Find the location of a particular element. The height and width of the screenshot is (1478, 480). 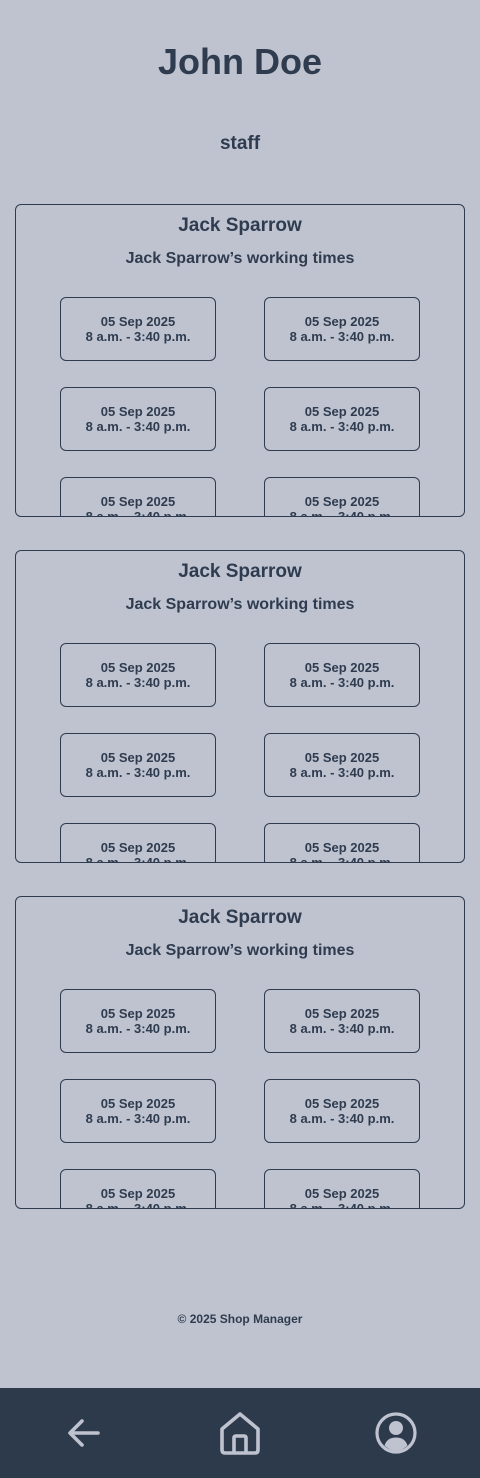

back-button is located at coordinates (84, 1433).